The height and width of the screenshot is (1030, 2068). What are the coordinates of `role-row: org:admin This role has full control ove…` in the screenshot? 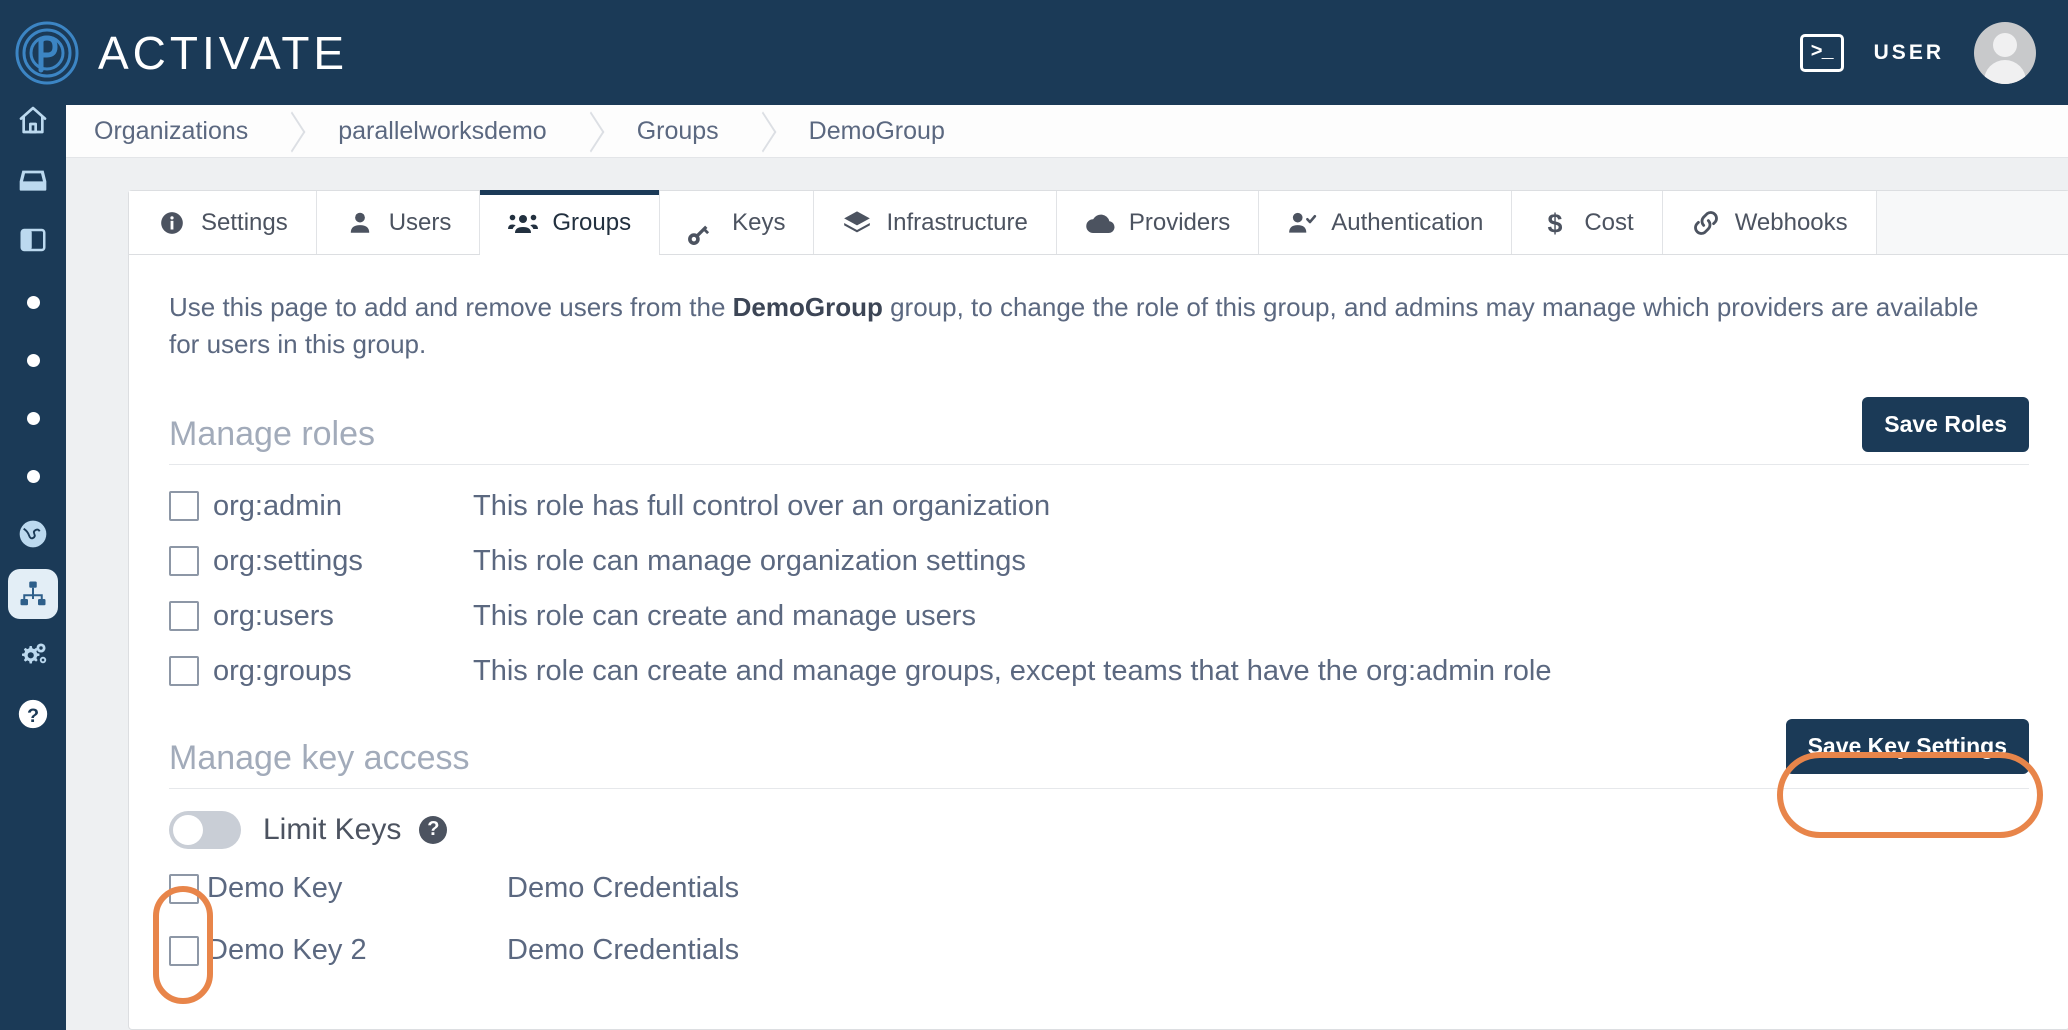 It's located at (1099, 506).